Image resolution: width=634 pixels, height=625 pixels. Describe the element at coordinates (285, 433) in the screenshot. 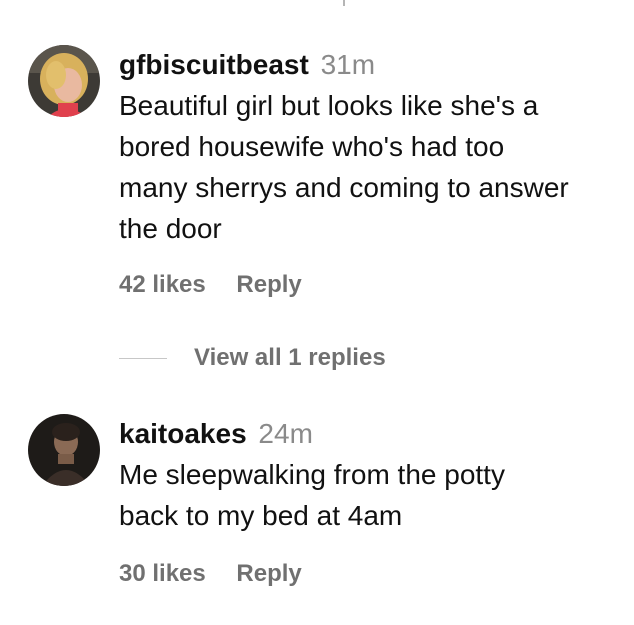

I see `timestamp: 24m` at that location.